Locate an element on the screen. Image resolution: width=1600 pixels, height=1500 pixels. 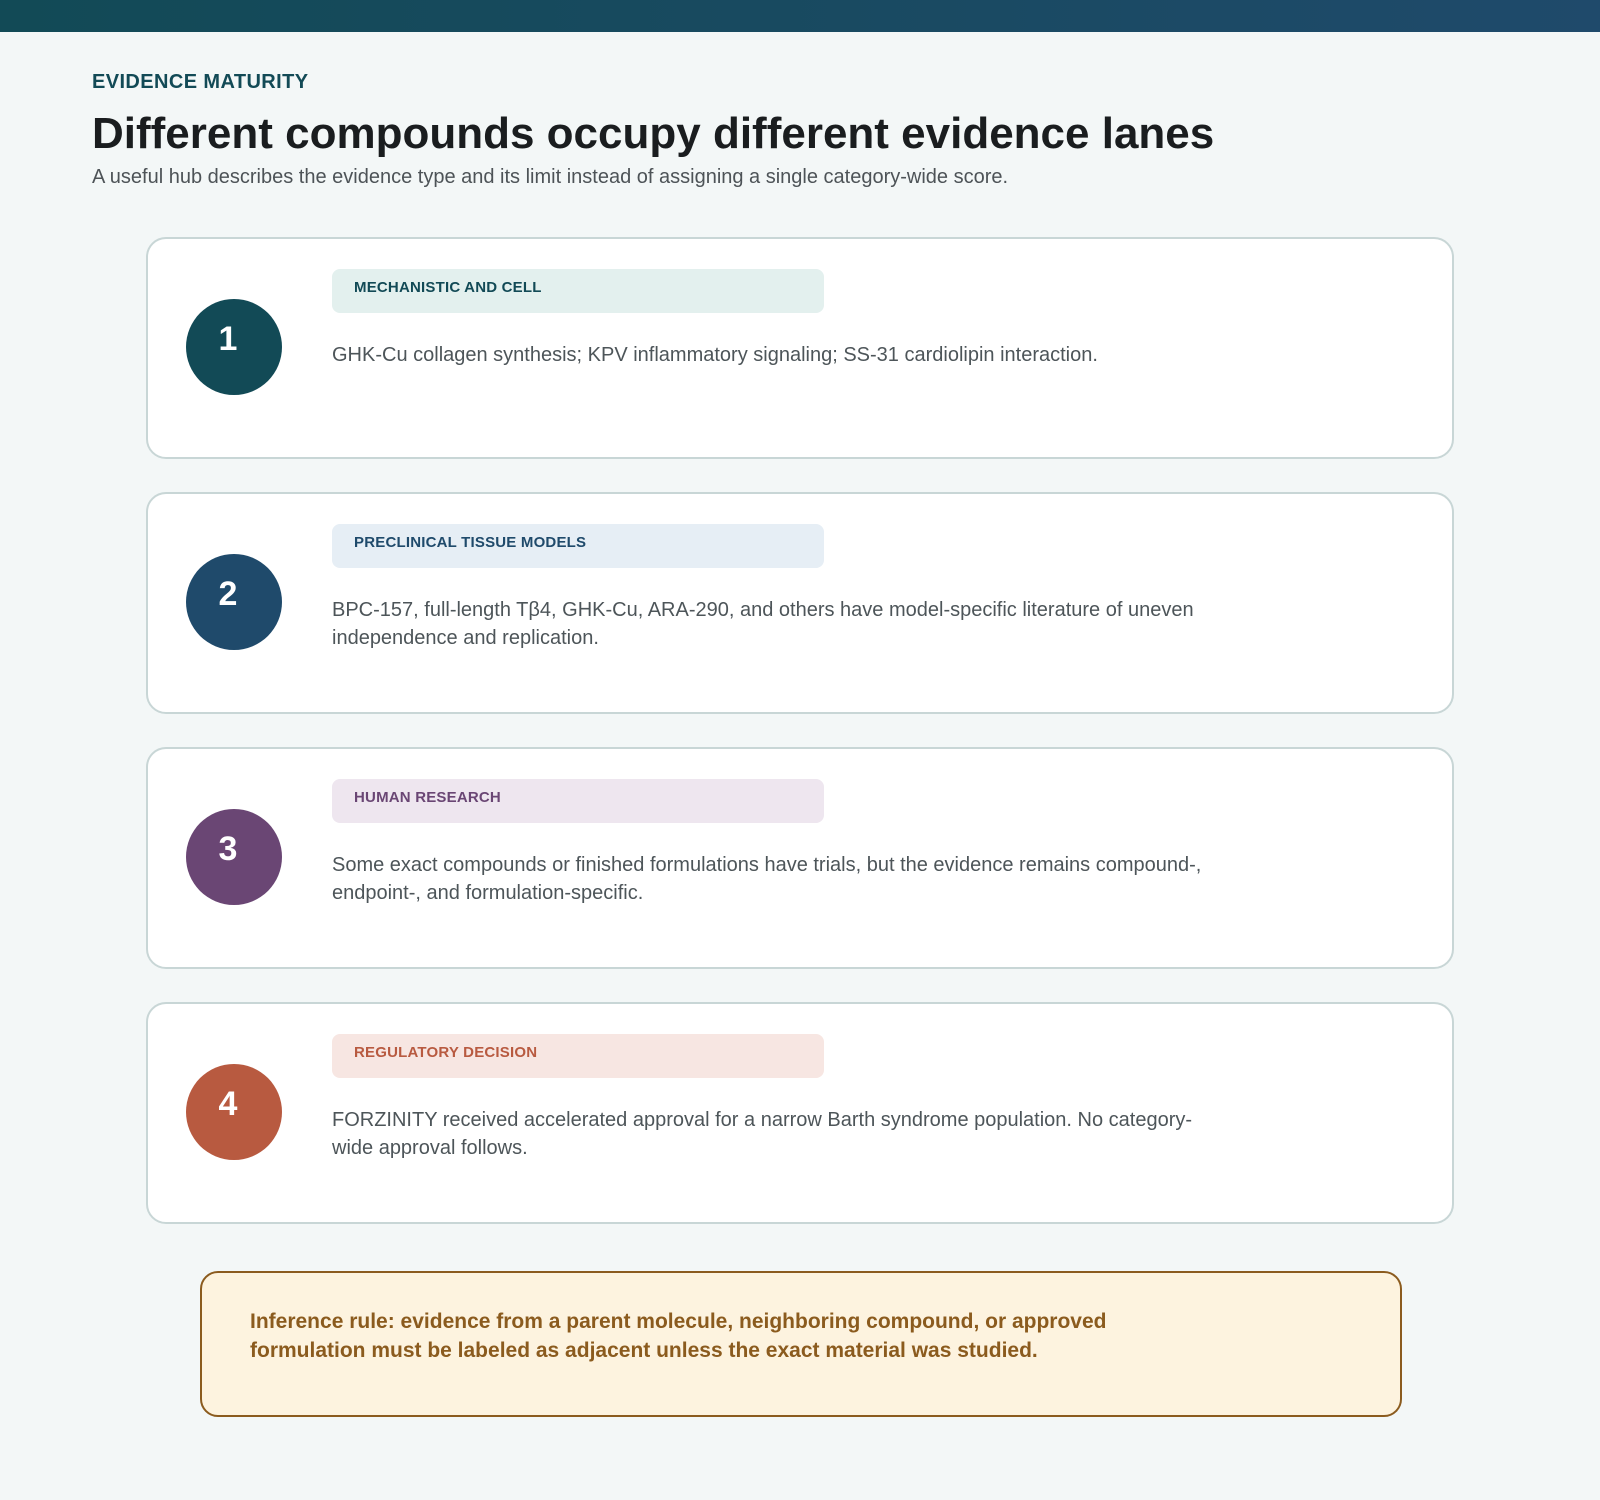
section-eyebrow: EVIDENCE MATURITY is located at coordinates (200, 82).